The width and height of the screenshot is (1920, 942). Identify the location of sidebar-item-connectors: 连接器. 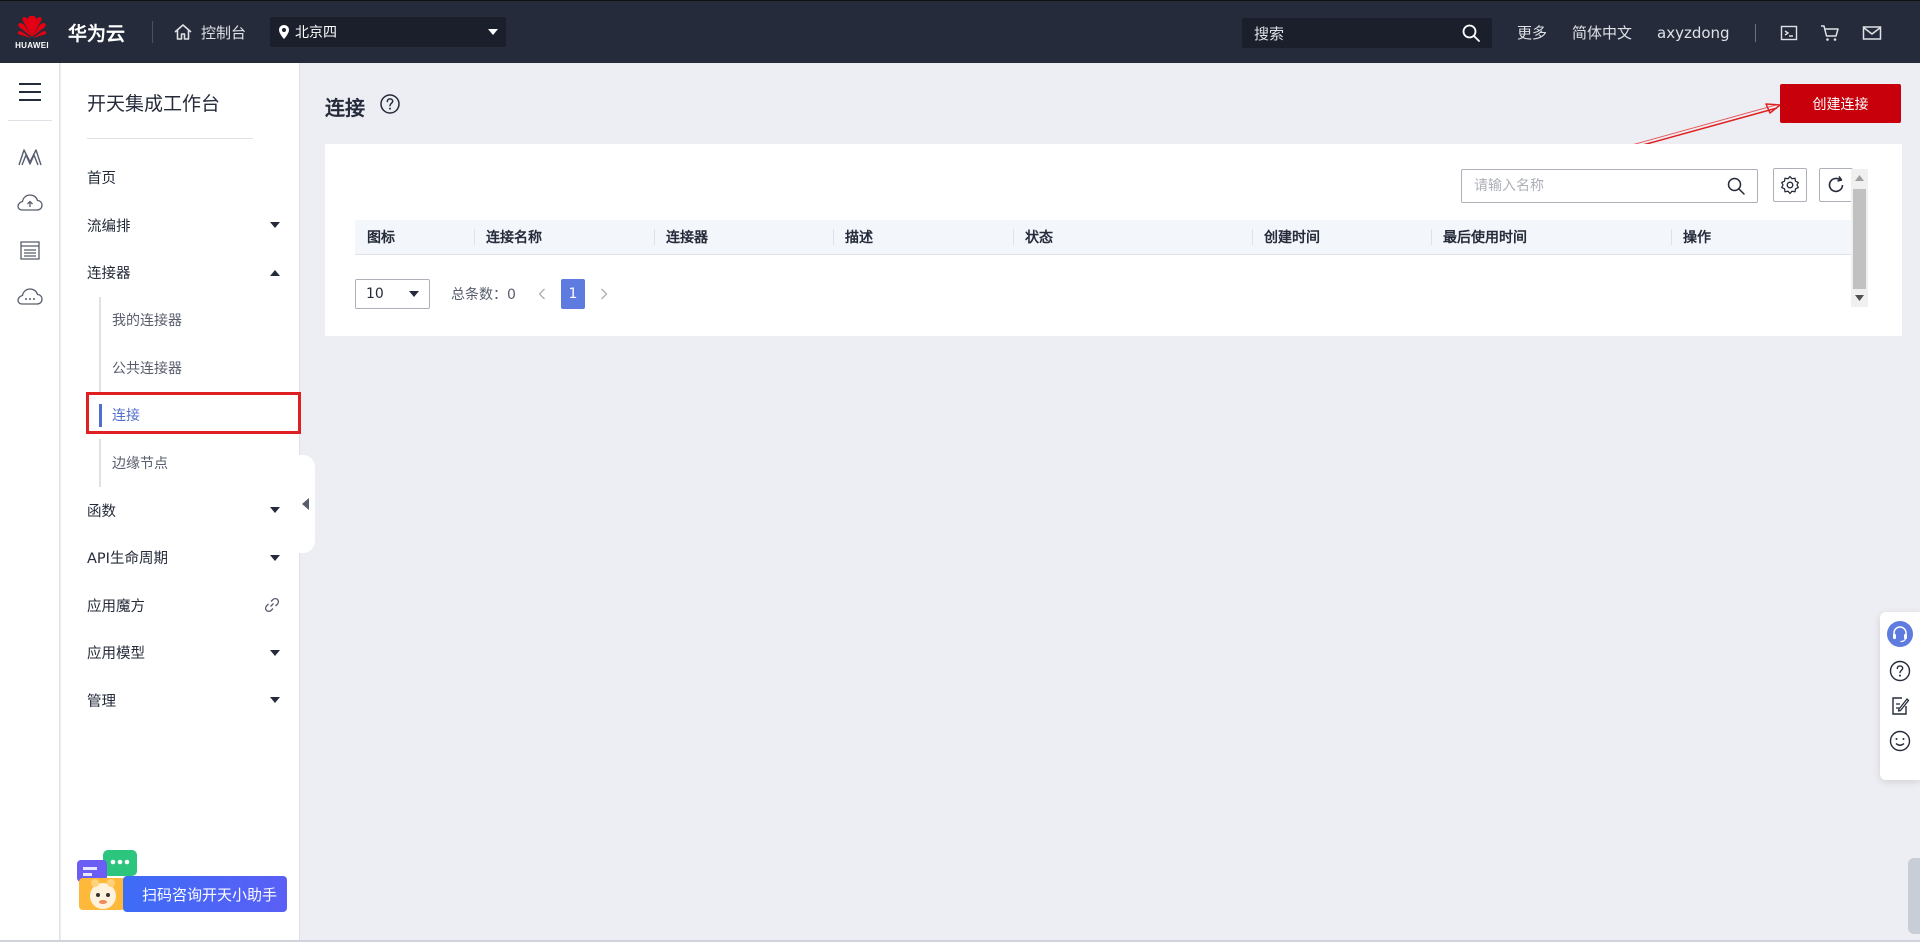
(180, 273).